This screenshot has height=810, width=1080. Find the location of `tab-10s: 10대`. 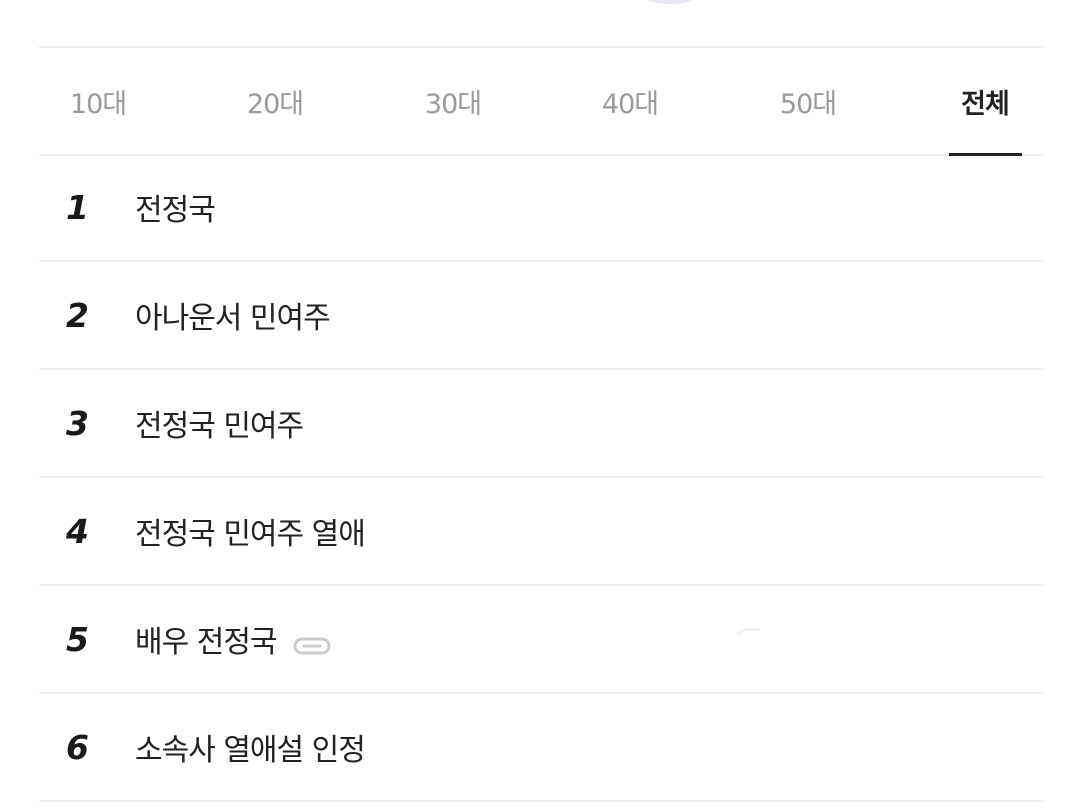

tab-10s: 10대 is located at coordinates (98, 101).